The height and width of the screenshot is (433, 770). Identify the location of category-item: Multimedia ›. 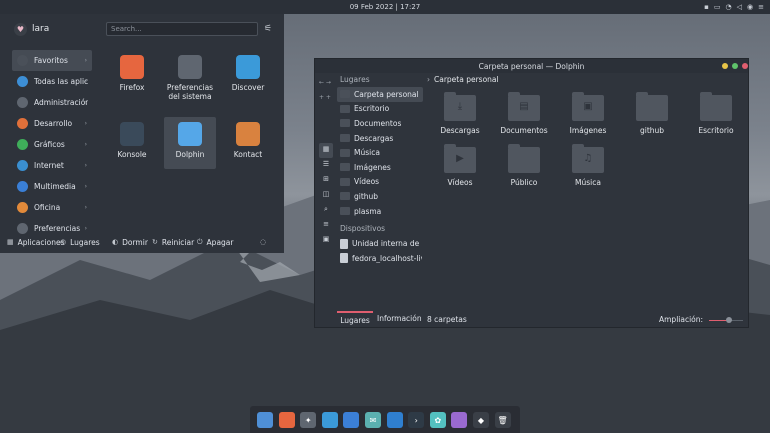
(52, 186).